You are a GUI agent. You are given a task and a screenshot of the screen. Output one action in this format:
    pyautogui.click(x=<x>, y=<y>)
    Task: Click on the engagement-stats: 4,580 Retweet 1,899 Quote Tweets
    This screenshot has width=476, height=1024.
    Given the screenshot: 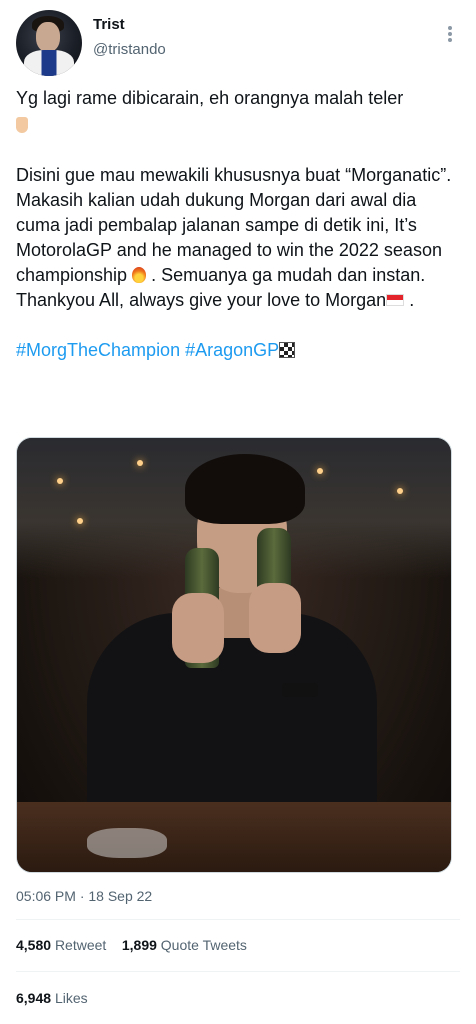 What is the action you would take?
    pyautogui.click(x=131, y=945)
    